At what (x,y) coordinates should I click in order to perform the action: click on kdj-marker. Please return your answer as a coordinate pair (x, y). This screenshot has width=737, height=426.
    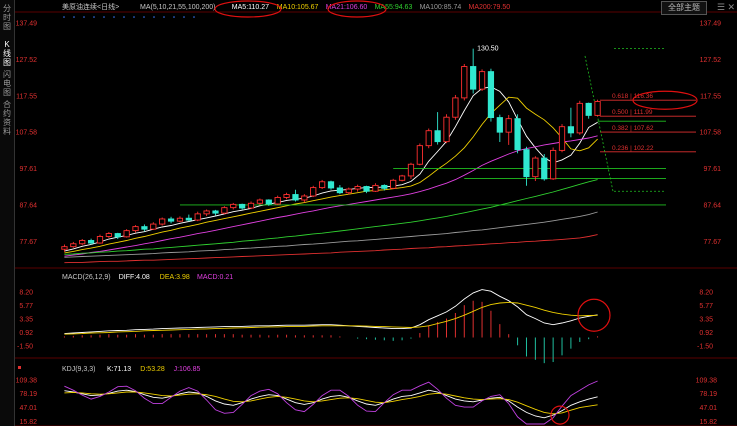
    Looking at the image, I should click on (19, 367).